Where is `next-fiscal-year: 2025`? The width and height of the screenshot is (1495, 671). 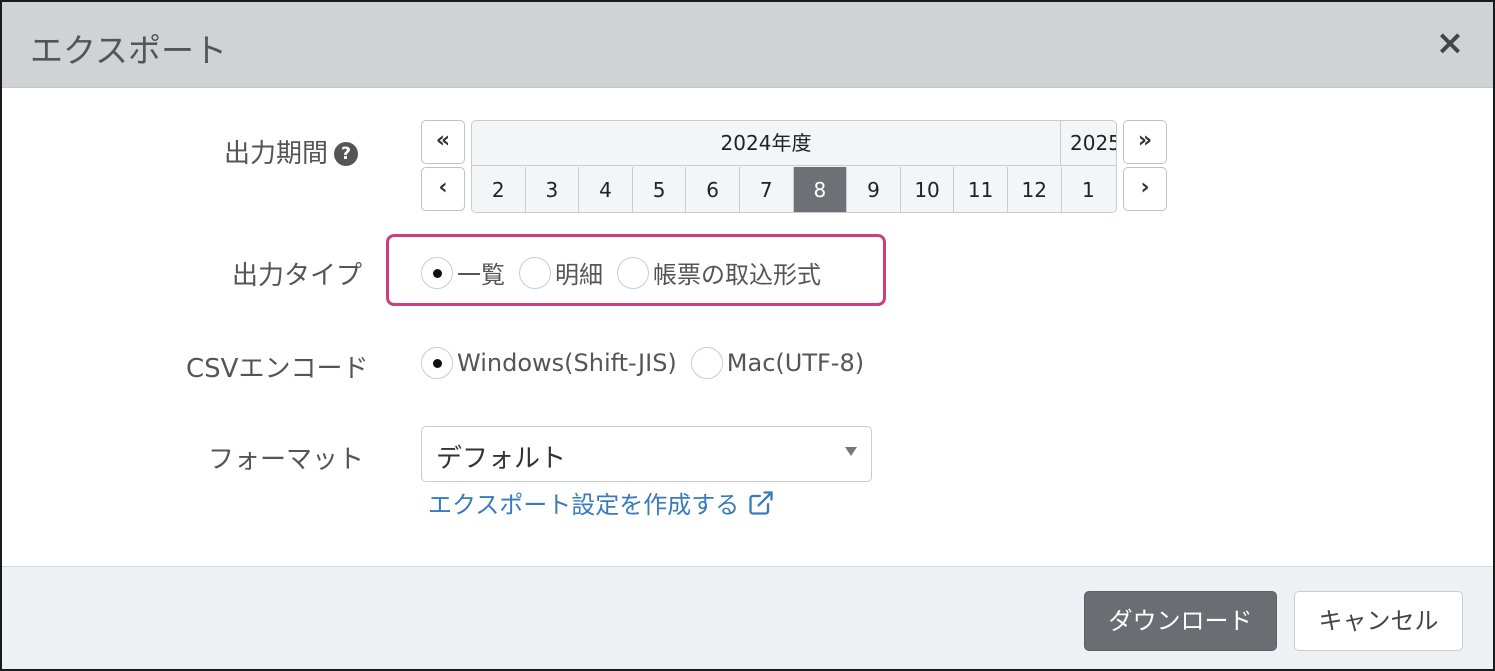 next-fiscal-year: 2025 is located at coordinates (1089, 143).